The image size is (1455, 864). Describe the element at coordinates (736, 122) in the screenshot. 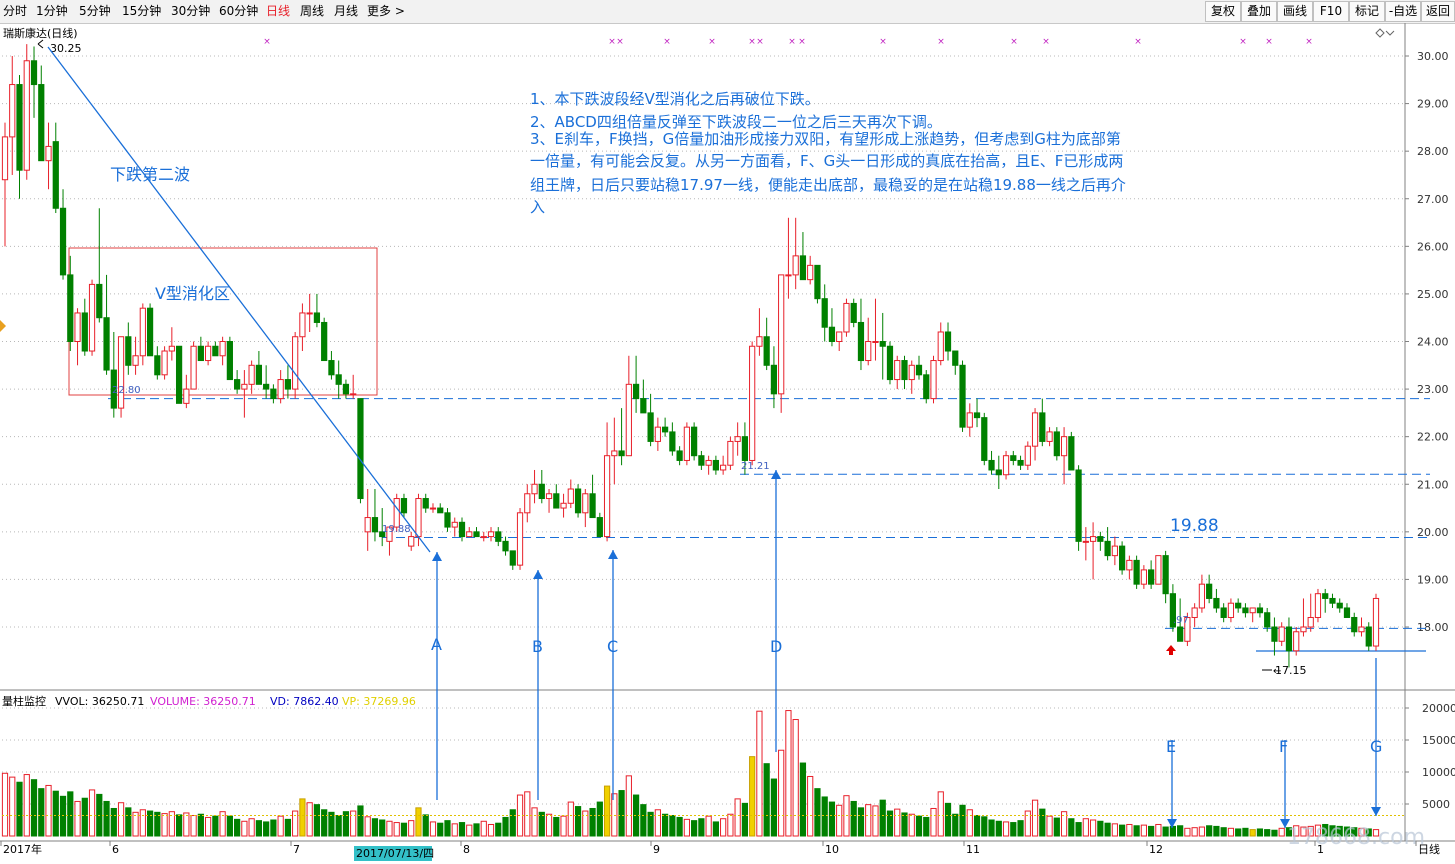

I see `annotation-line2: 2、ABCD四组倍量反弹至下跌波段二一位之后三天再次下调。` at that location.